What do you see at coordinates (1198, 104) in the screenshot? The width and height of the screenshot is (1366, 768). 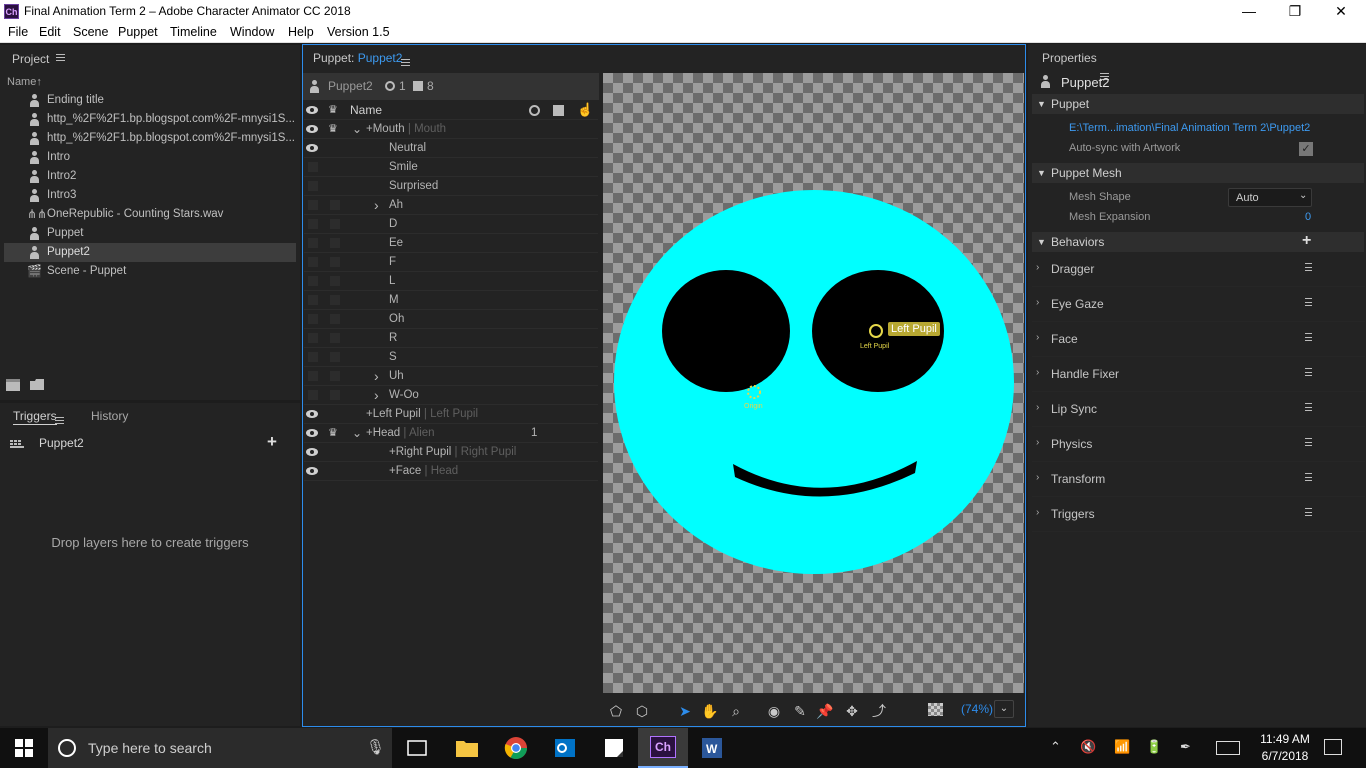 I see `section-puppet: ▼ Puppet` at bounding box center [1198, 104].